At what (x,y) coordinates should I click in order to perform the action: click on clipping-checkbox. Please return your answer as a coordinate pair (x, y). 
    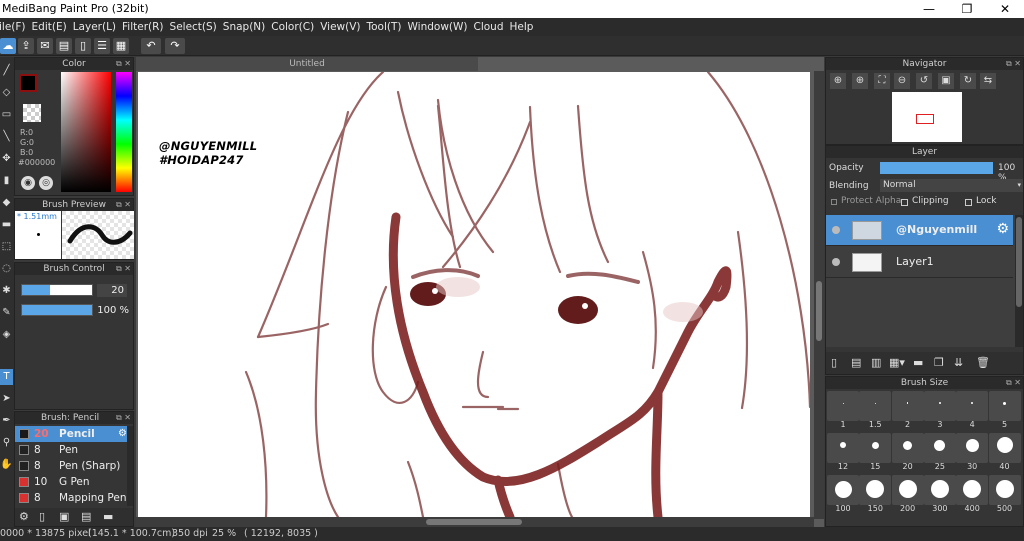
    Looking at the image, I should click on (904, 202).